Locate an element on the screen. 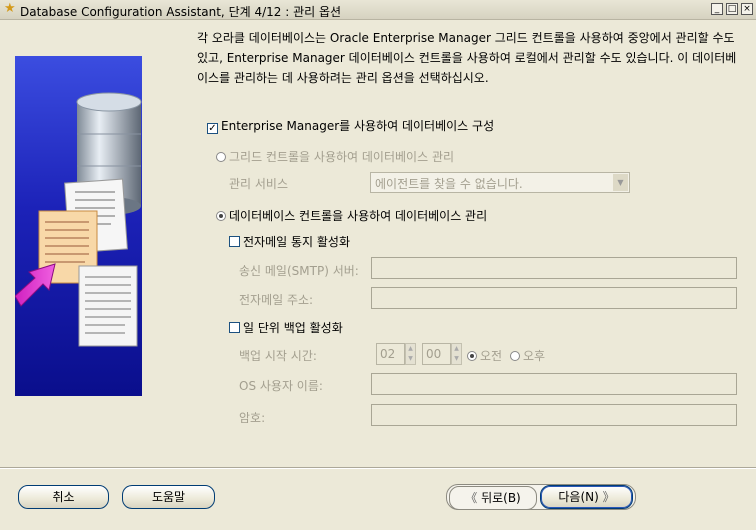 This screenshot has height=530, width=756. back-button: 《 뒤로(B) is located at coordinates (493, 498).